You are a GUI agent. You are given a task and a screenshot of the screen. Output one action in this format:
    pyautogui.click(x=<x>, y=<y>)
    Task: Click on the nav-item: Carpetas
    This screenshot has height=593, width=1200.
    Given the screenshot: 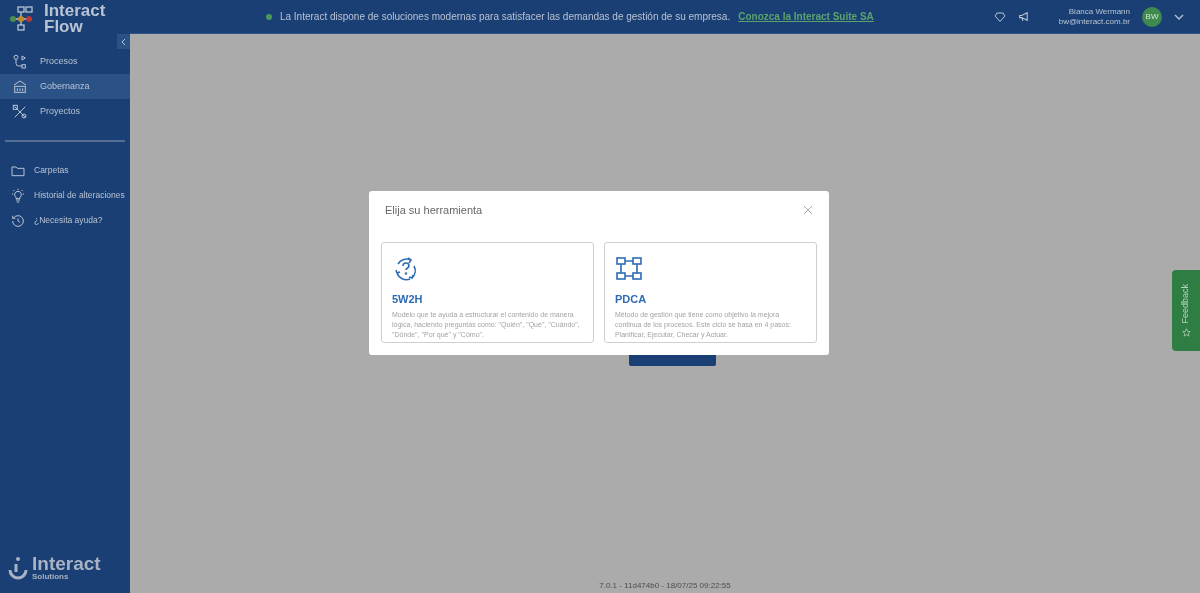 What is the action you would take?
    pyautogui.click(x=65, y=170)
    